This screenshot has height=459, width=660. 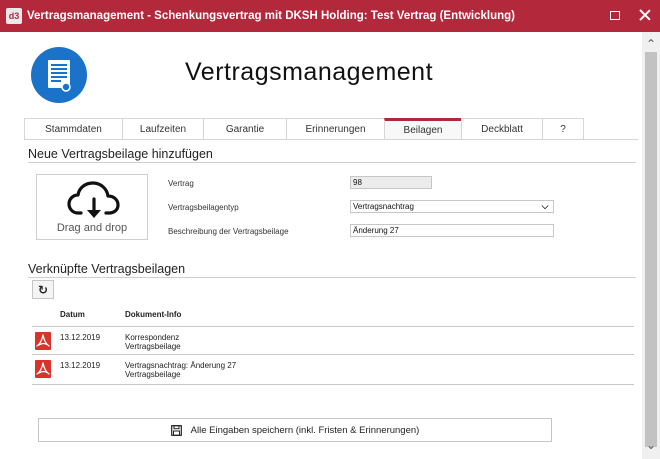 What do you see at coordinates (309, 72) in the screenshot?
I see `page-title: Vertragsmanagement` at bounding box center [309, 72].